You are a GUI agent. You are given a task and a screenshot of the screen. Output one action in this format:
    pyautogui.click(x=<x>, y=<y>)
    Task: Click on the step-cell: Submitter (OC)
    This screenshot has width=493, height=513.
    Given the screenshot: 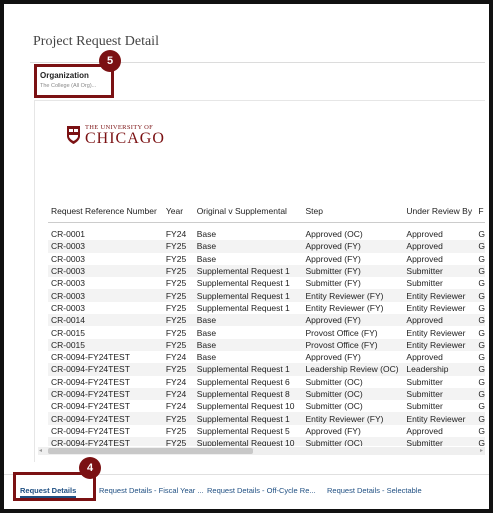 What is the action you would take?
    pyautogui.click(x=334, y=381)
    